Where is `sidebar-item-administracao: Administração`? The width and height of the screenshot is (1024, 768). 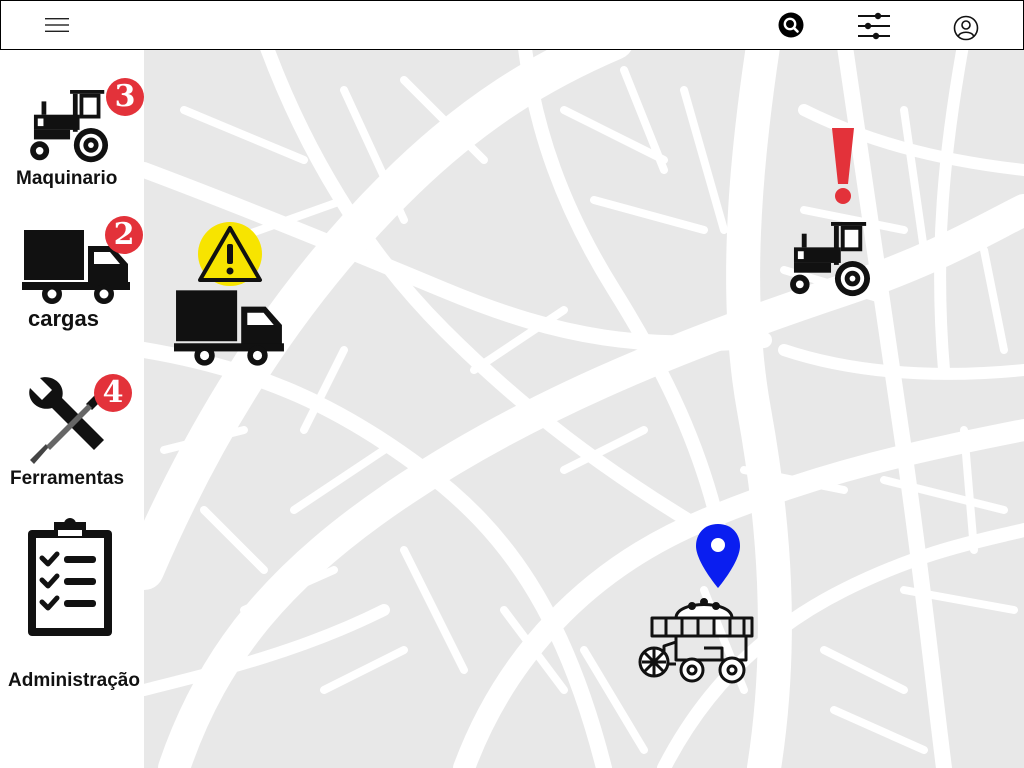
sidebar-item-administracao: Administração is located at coordinates (75, 608).